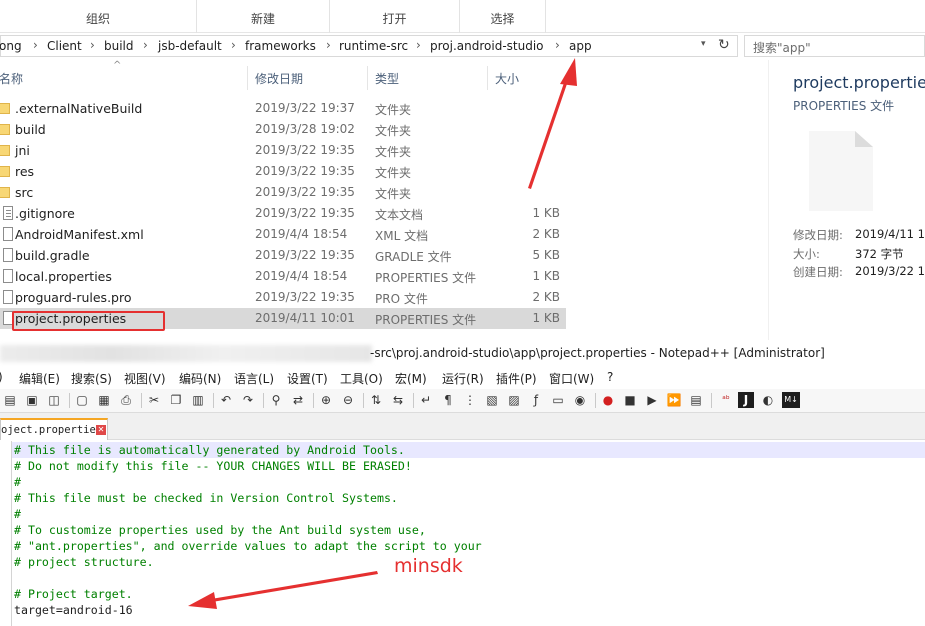 The image size is (925, 626). What do you see at coordinates (395, 16) in the screenshot?
I see `ribbon-group-open: 打开` at bounding box center [395, 16].